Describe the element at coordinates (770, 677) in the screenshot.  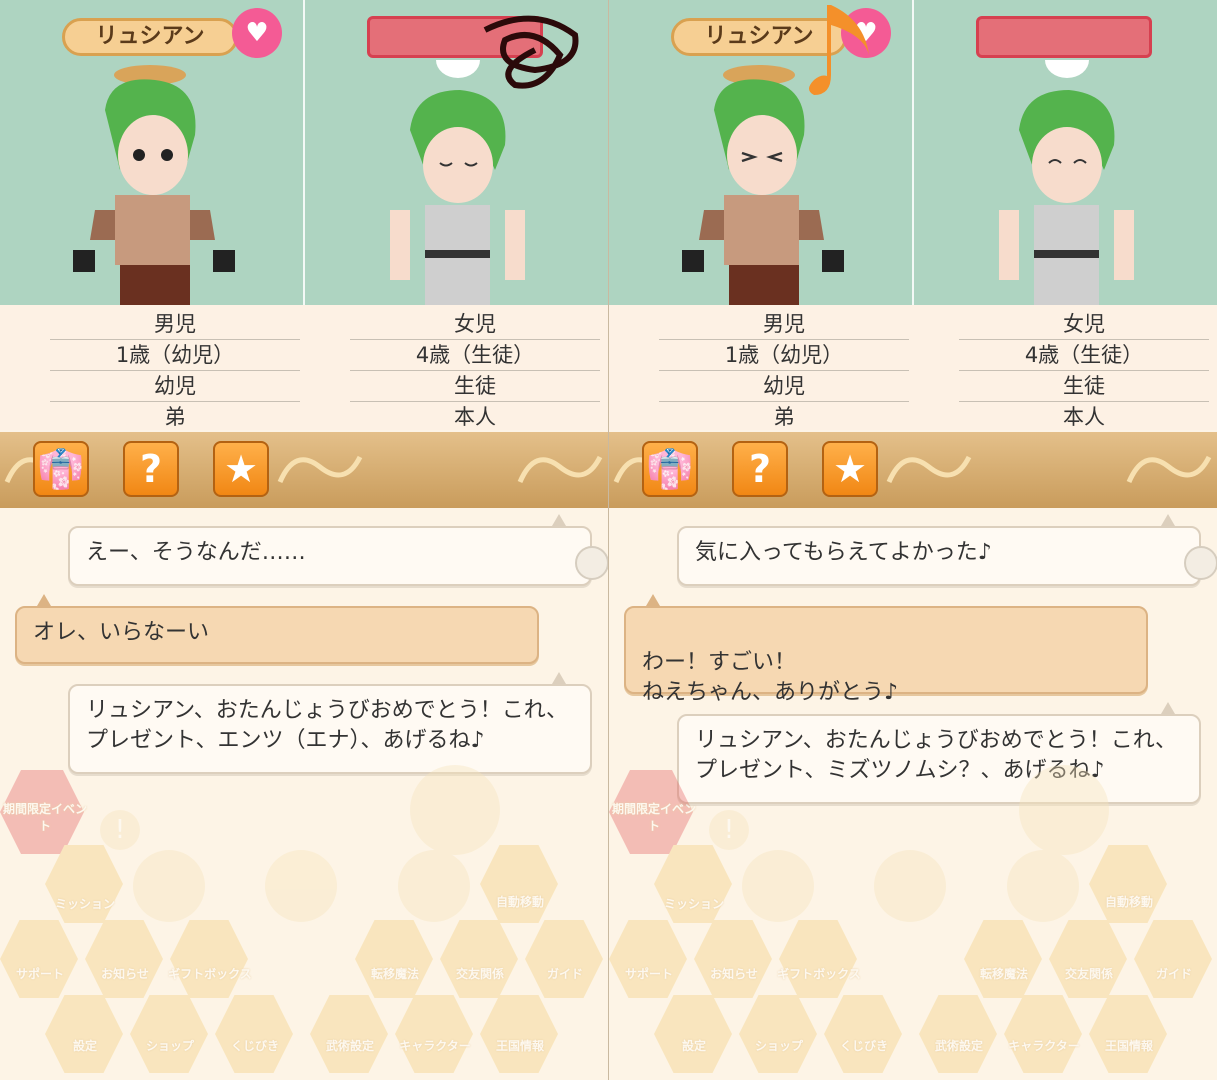
I see `message-text: わー！すごい！ ねえちゃん、ありがとう♪` at that location.